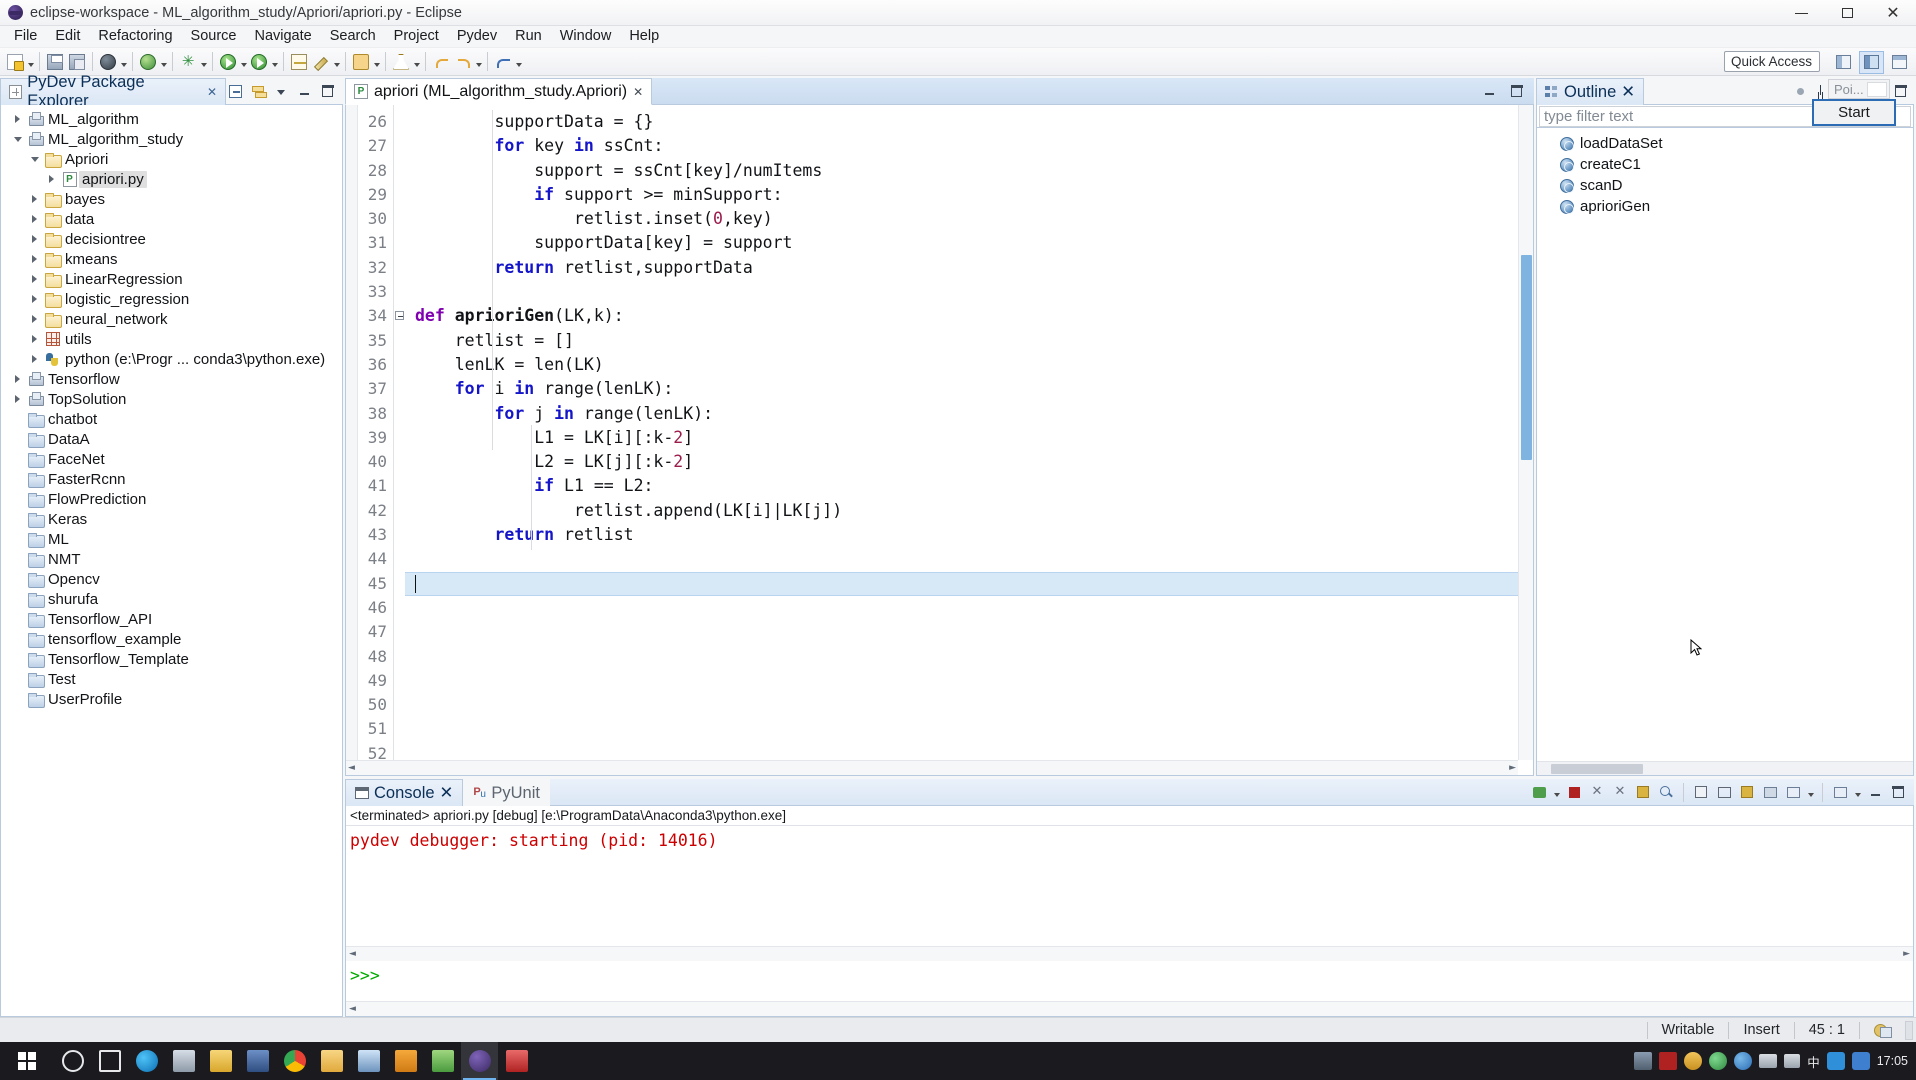  What do you see at coordinates (479, 1061) in the screenshot?
I see `taskbar-eclipse` at bounding box center [479, 1061].